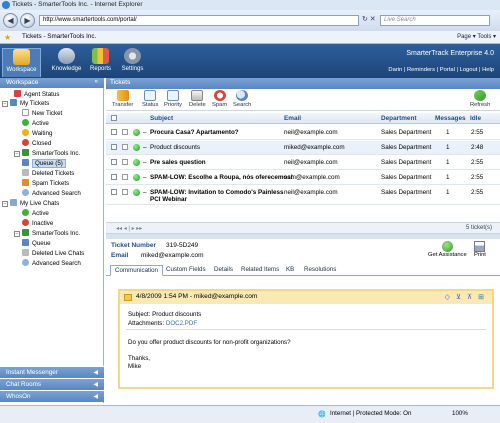  Describe the element at coordinates (58, 253) in the screenshot. I see `sidebar-item-label: Deleted Live Chats` at that location.